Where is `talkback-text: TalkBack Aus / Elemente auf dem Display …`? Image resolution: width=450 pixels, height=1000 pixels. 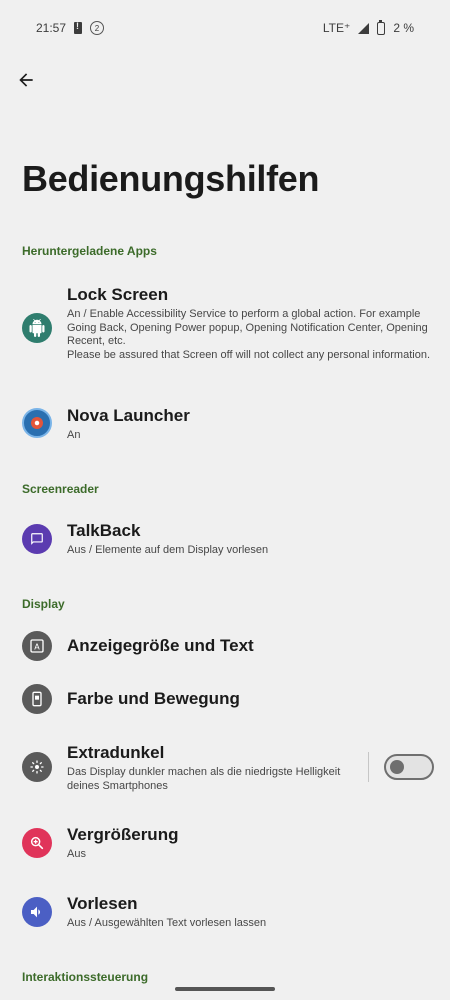
talkback-text: TalkBack Aus / Elemente auf dem Display … is located at coordinates (249, 539).